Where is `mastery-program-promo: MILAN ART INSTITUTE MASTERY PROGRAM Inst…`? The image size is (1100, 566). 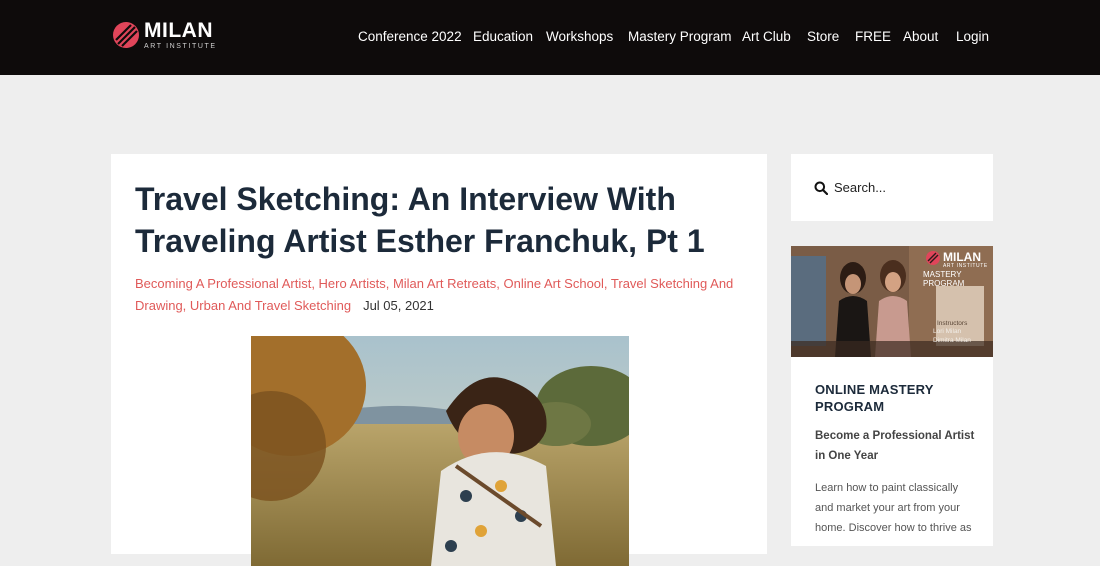 mastery-program-promo: MILAN ART INSTITUTE MASTERY PROGRAM Inst… is located at coordinates (892, 396).